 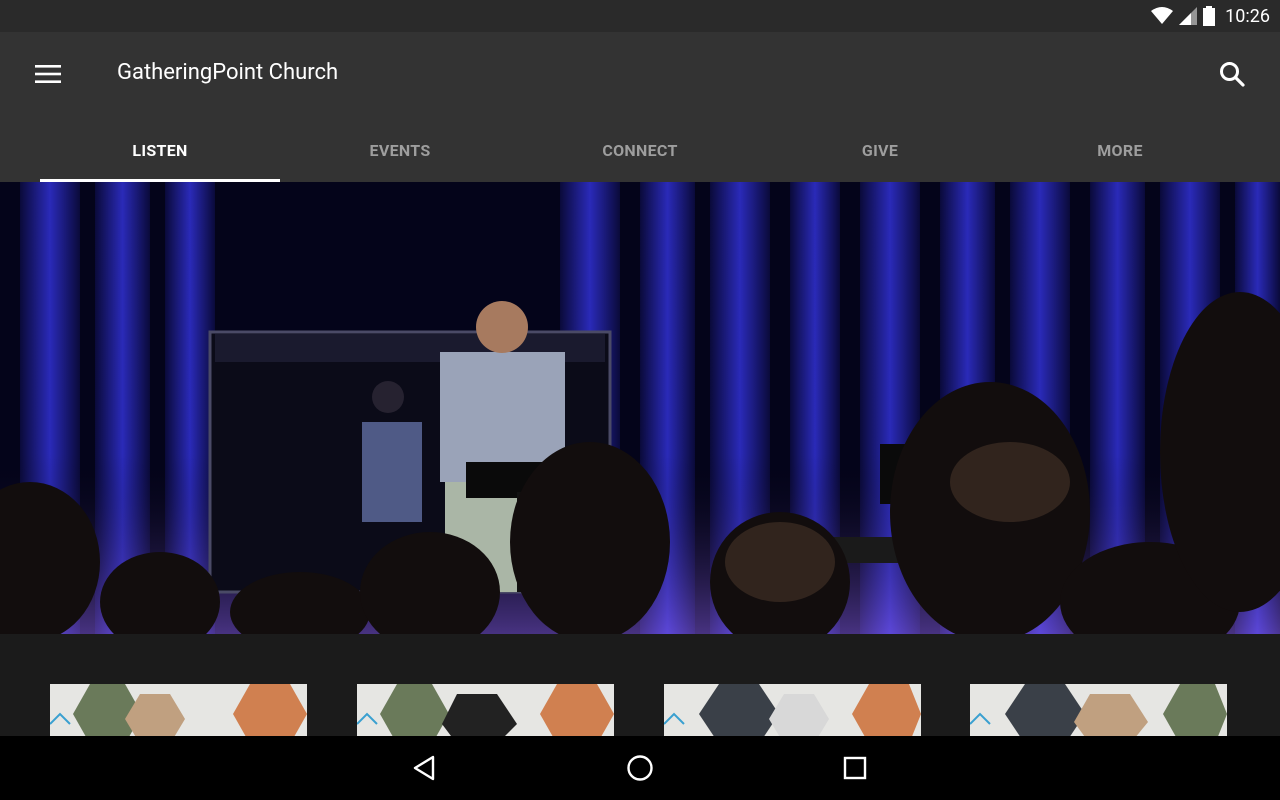 I want to click on recents-square-icon, so click(x=855, y=768).